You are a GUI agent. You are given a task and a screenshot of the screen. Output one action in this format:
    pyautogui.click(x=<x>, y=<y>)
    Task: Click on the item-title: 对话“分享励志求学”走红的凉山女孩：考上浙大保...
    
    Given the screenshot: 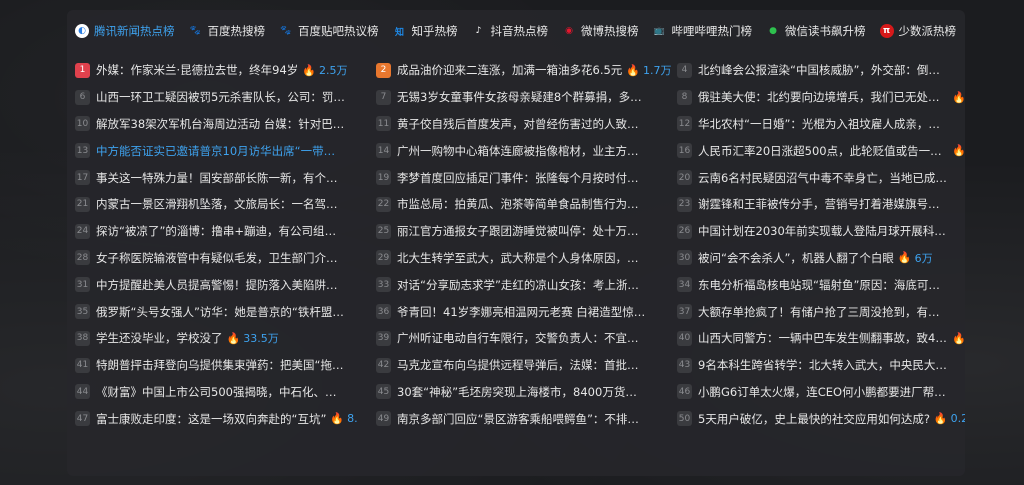 What is the action you would take?
    pyautogui.click(x=522, y=284)
    